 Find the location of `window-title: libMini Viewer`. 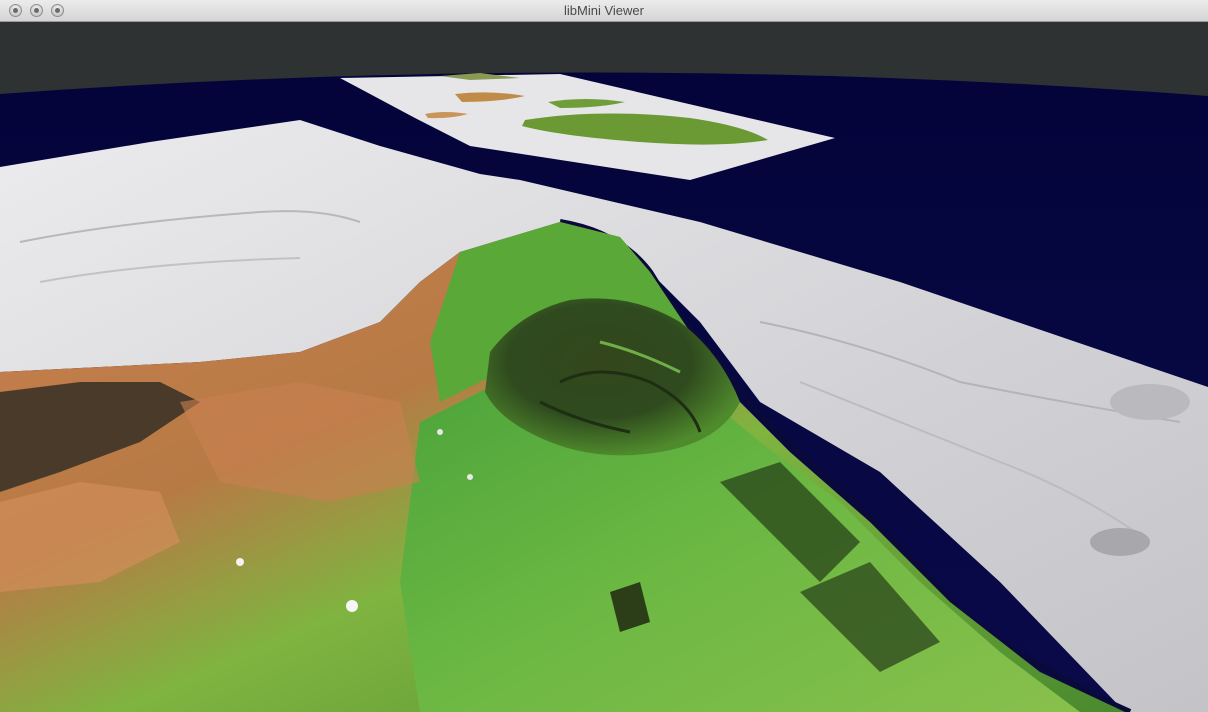

window-title: libMini Viewer is located at coordinates (604, 10).